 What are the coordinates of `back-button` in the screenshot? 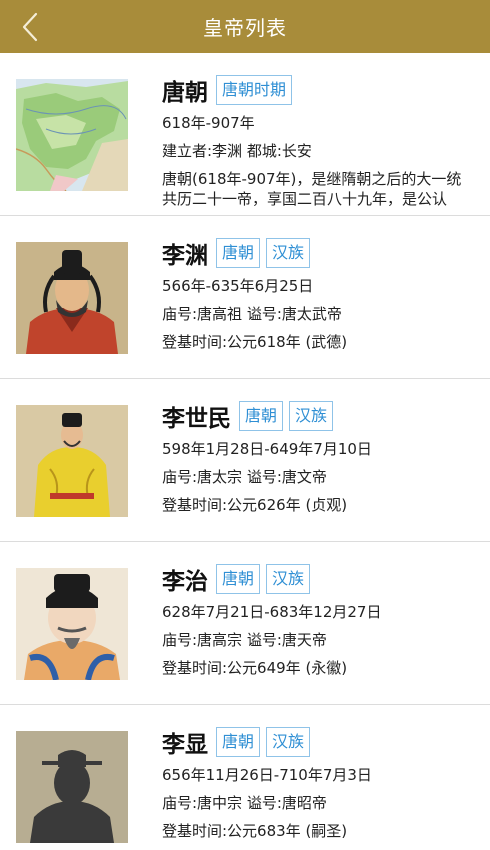 It's located at (30, 27).